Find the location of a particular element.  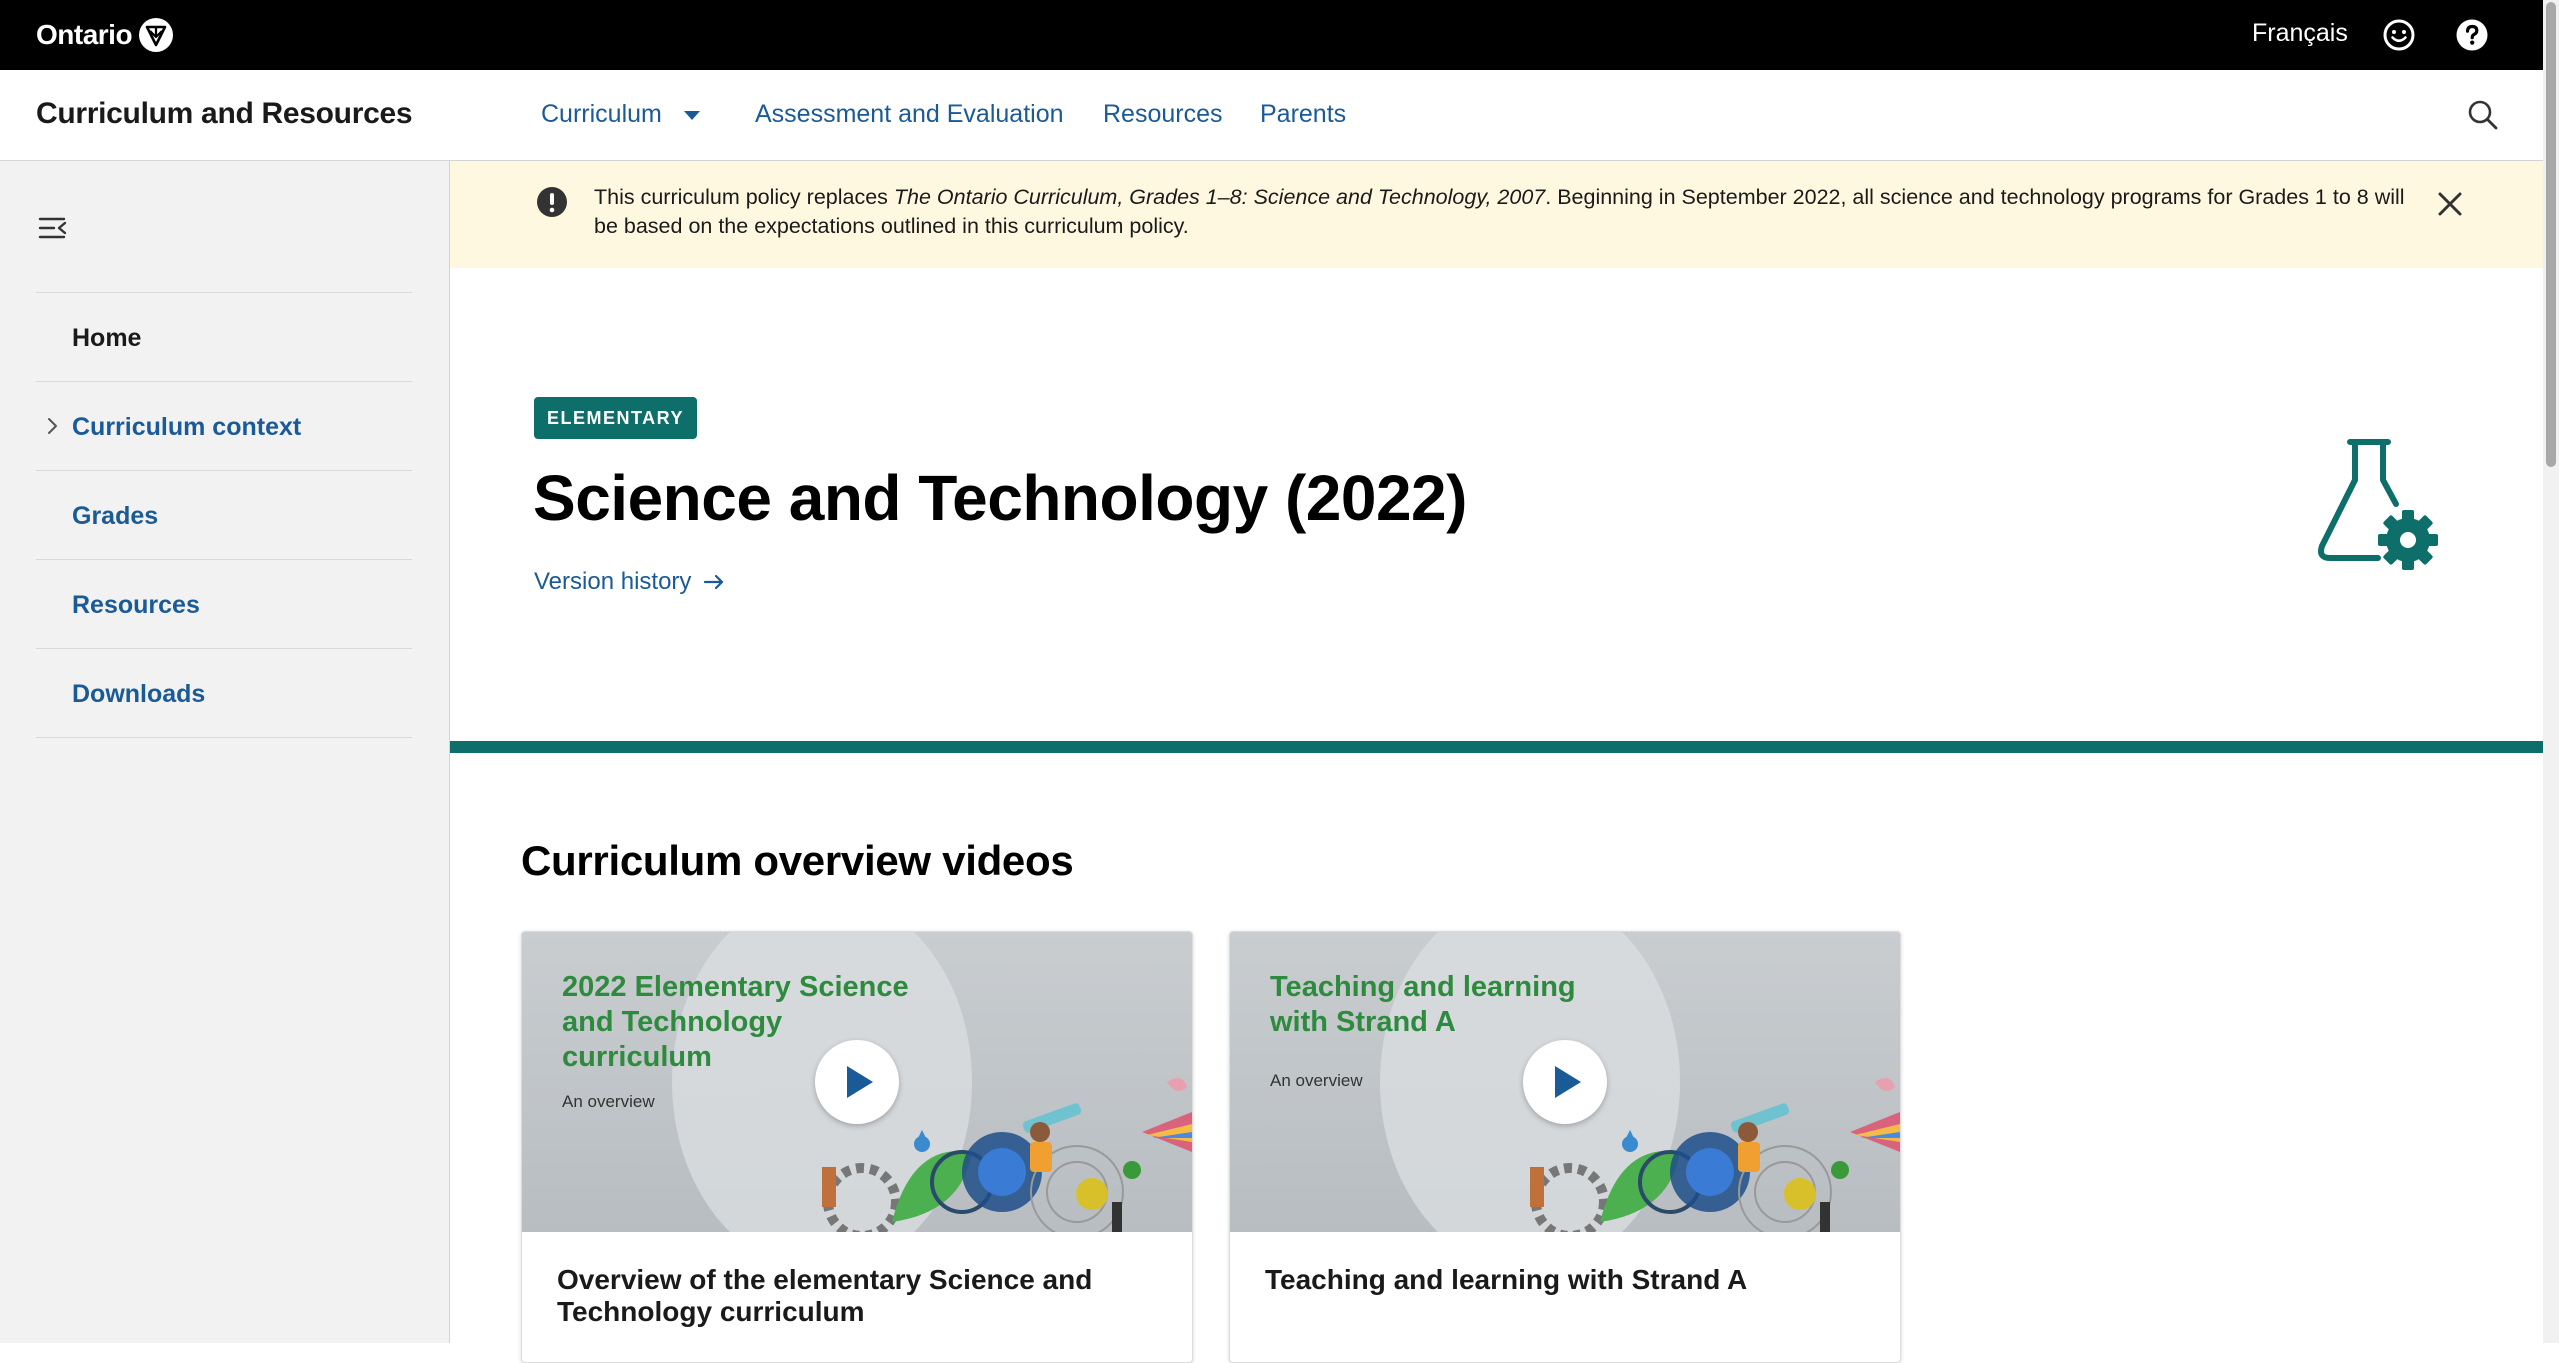

elementary-badge: ELEMENTARY is located at coordinates (616, 418).